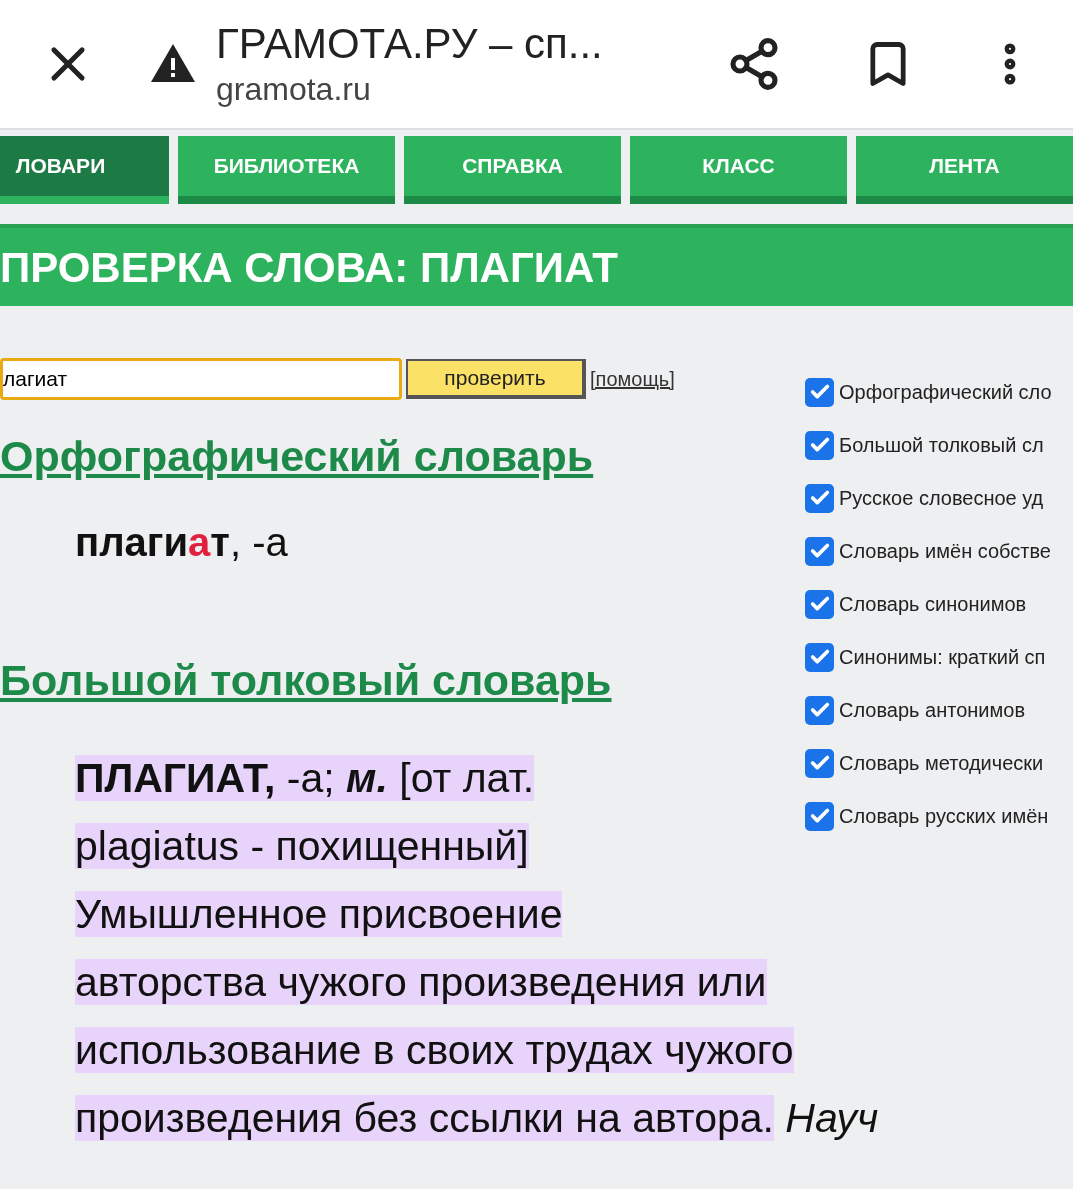  I want to click on nav-tab: СПРАВКА, so click(512, 170).